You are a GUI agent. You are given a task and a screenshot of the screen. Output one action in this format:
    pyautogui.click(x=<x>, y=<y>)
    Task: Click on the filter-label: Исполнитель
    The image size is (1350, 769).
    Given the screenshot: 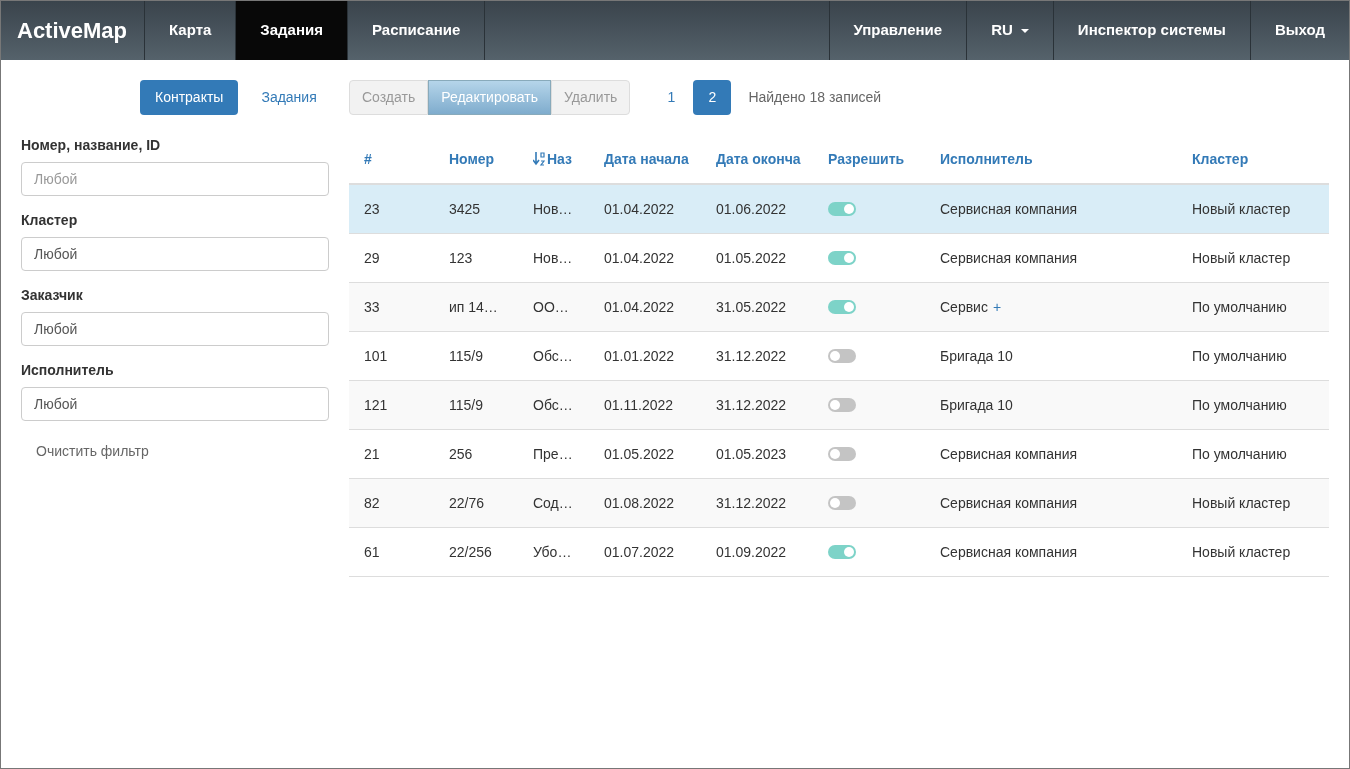 What is the action you would take?
    pyautogui.click(x=68, y=370)
    